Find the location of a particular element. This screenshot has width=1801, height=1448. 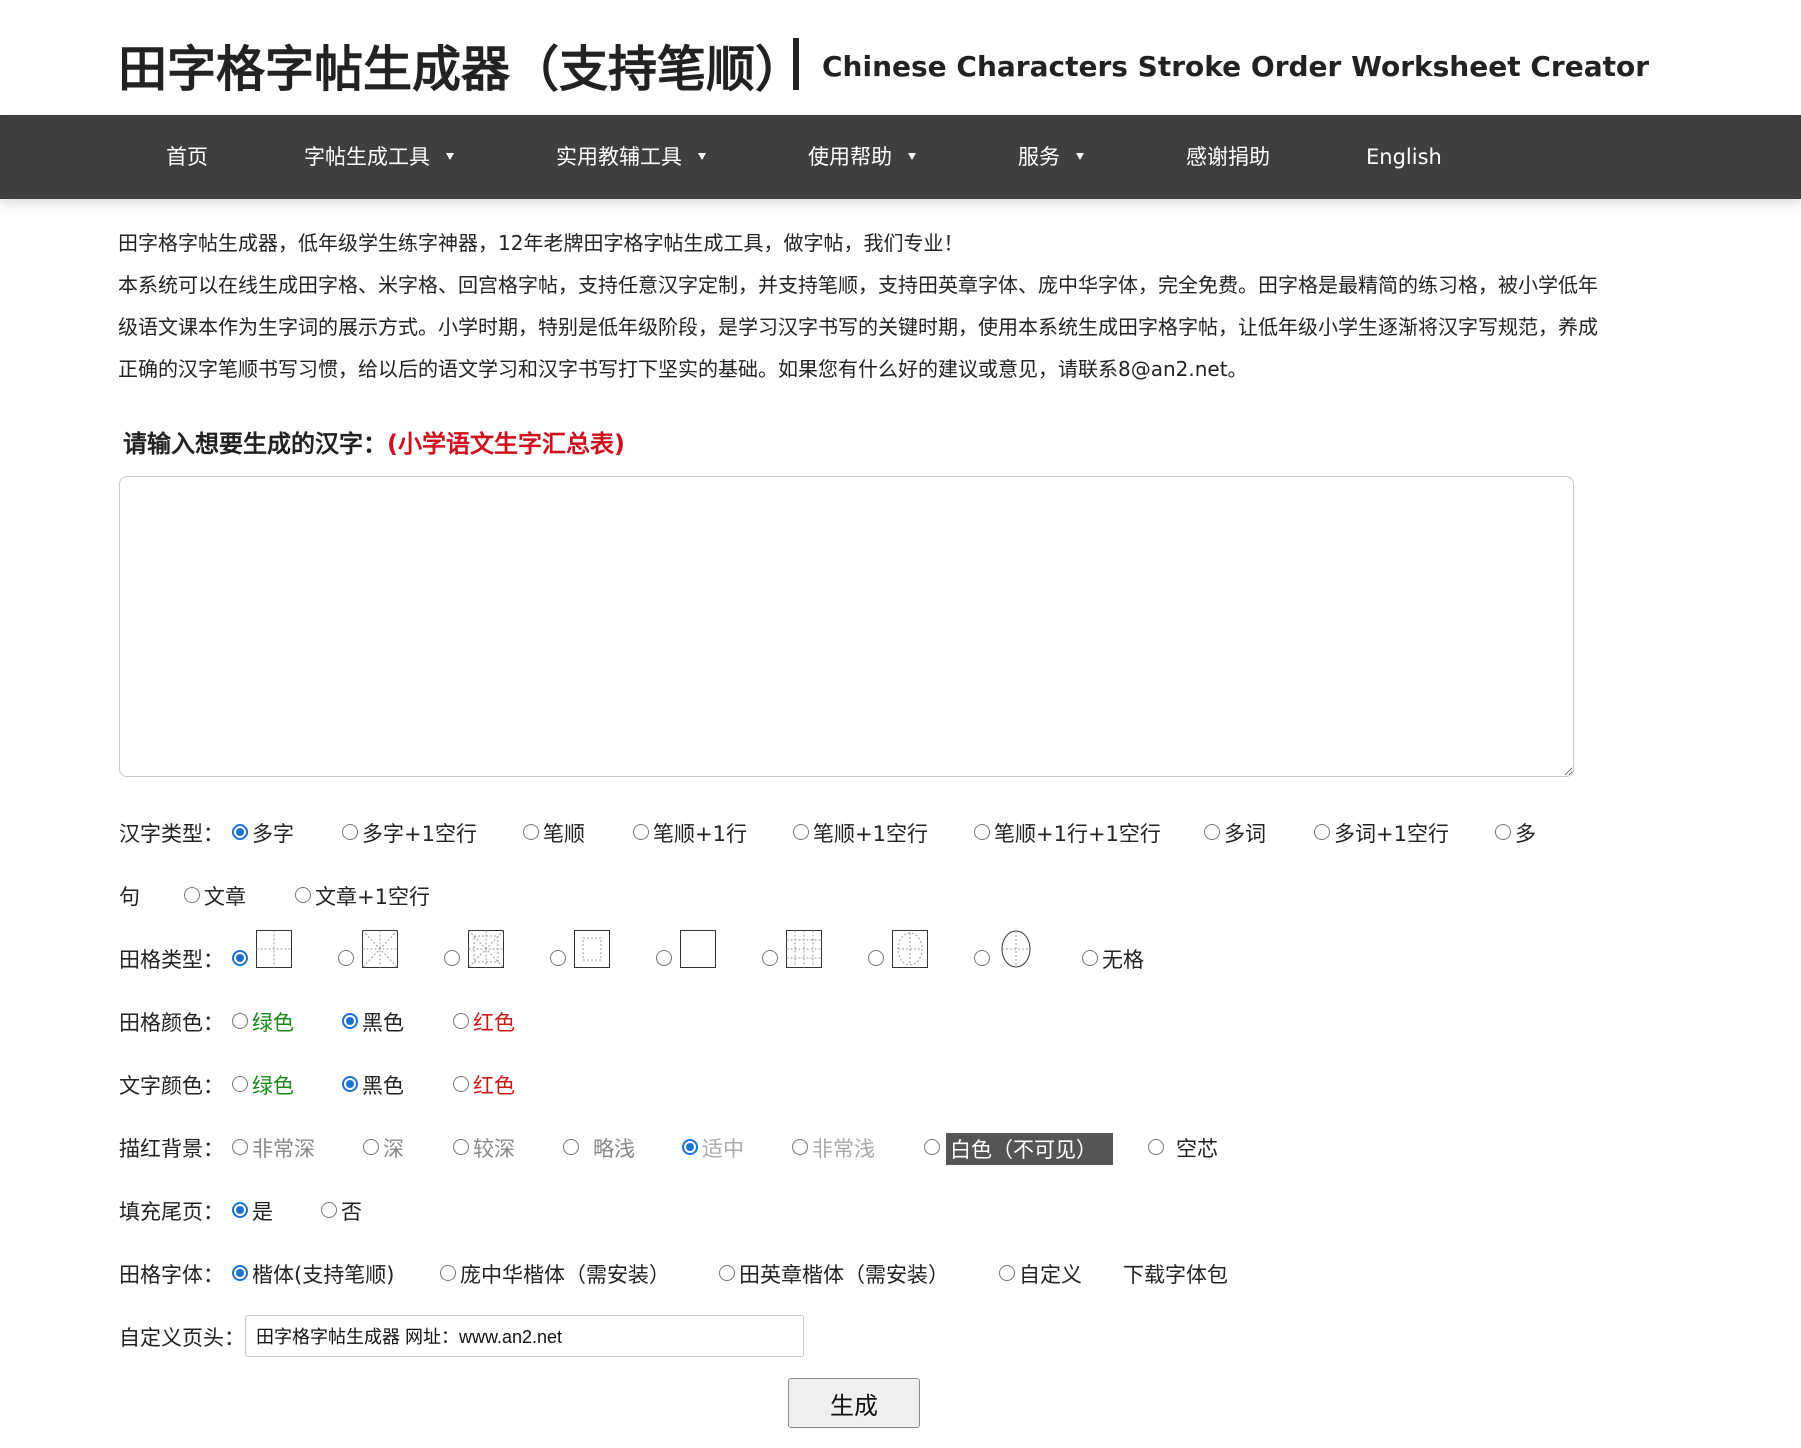

main-nav: 首页 字帖生成工具 实用教辅工具 使用帮助 服务 感谢捐助 English is located at coordinates (900, 157).